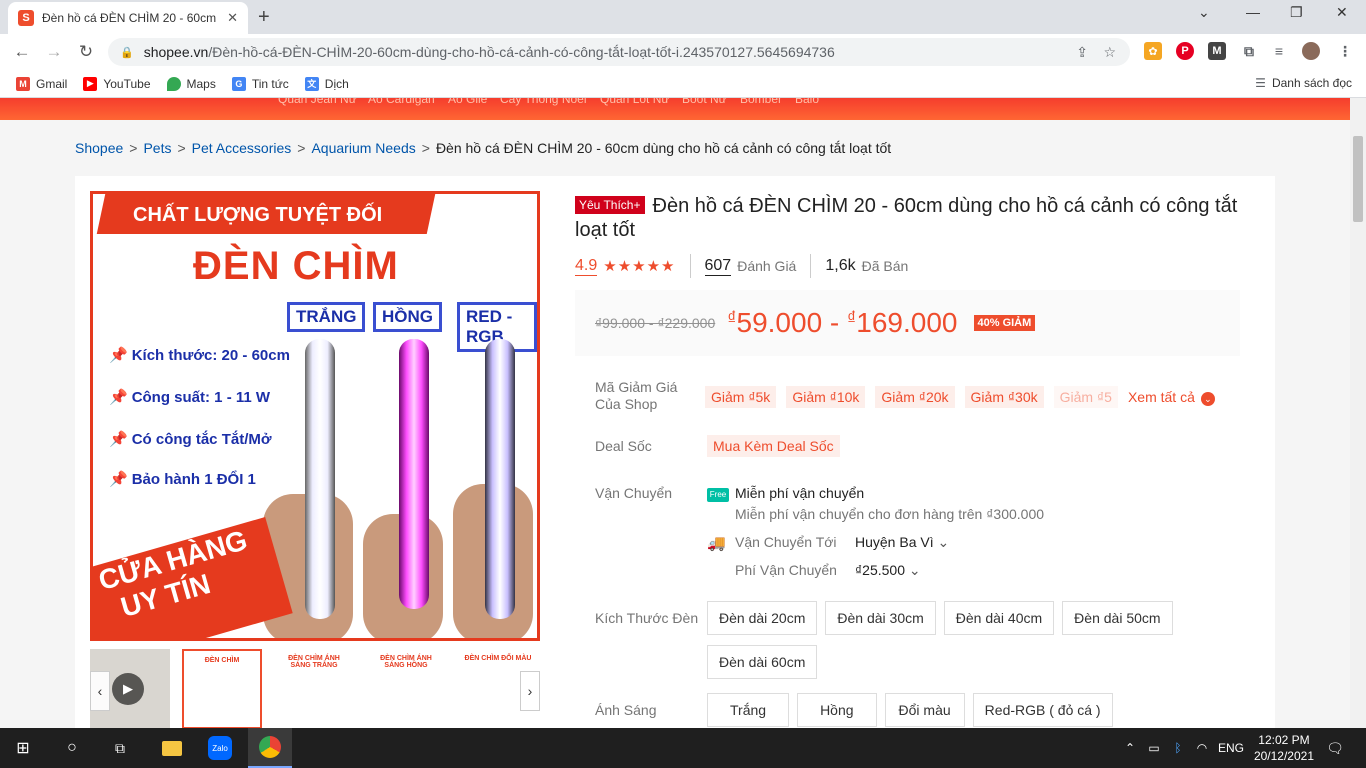 The height and width of the screenshot is (768, 1366). Describe the element at coordinates (543, 102) in the screenshot. I see `keyword-link: Cây Thông Noel` at that location.